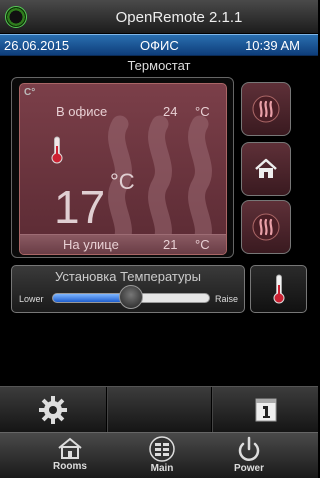 The width and height of the screenshot is (320, 478). What do you see at coordinates (70, 448) in the screenshot?
I see `house-icon` at bounding box center [70, 448].